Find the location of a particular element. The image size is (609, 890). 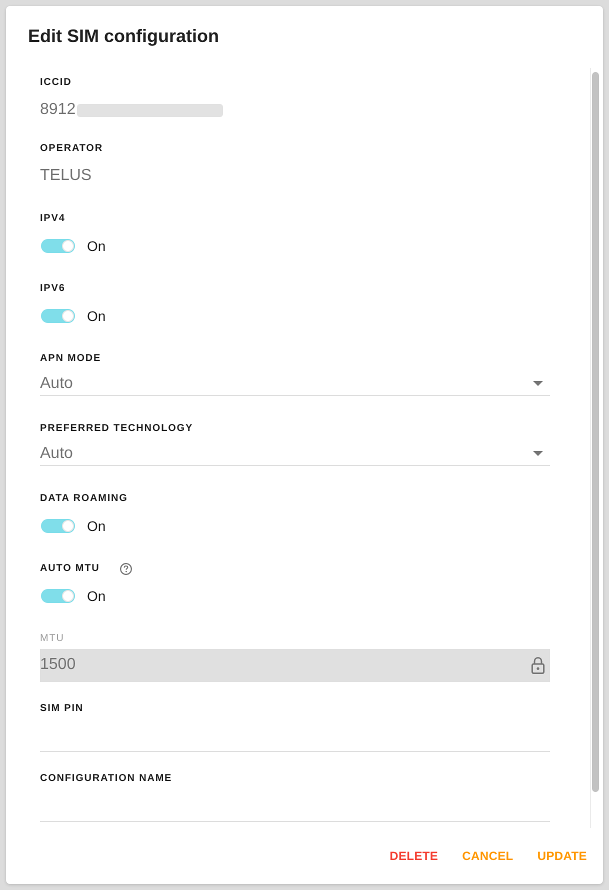

action-button: UPDATE is located at coordinates (562, 856).